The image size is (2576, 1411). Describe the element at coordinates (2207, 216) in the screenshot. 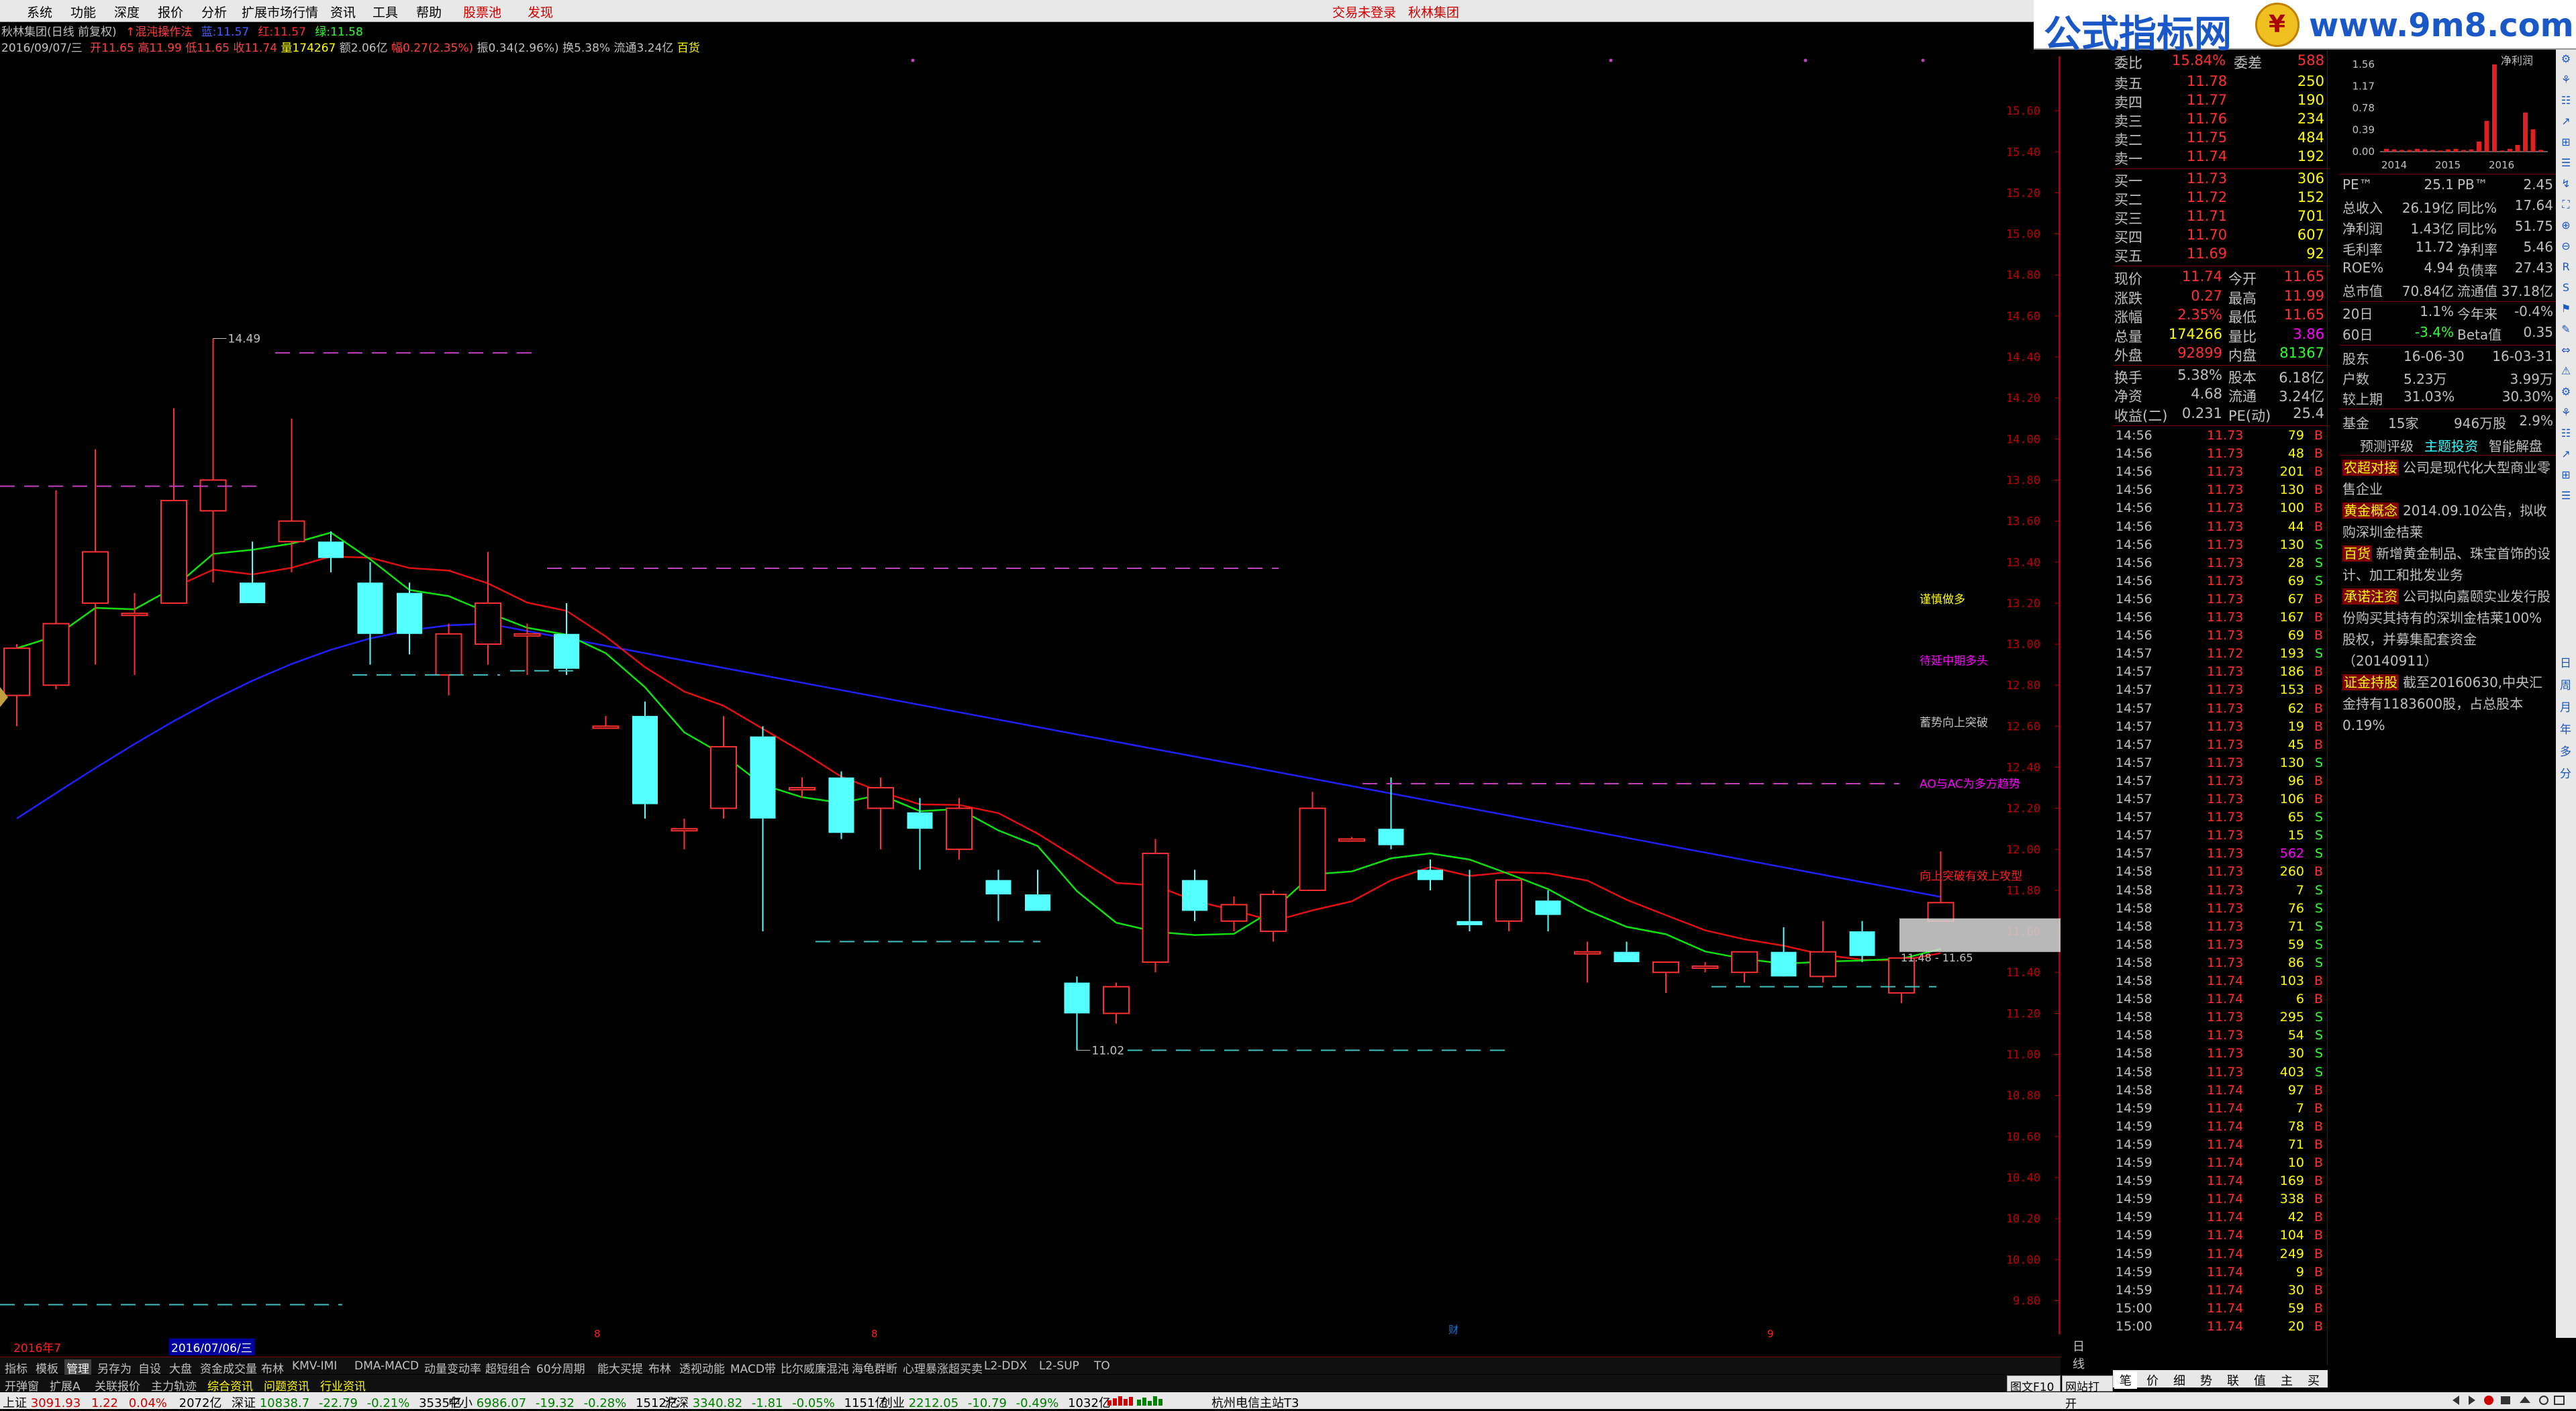

I see `bid-price: 11.71` at that location.